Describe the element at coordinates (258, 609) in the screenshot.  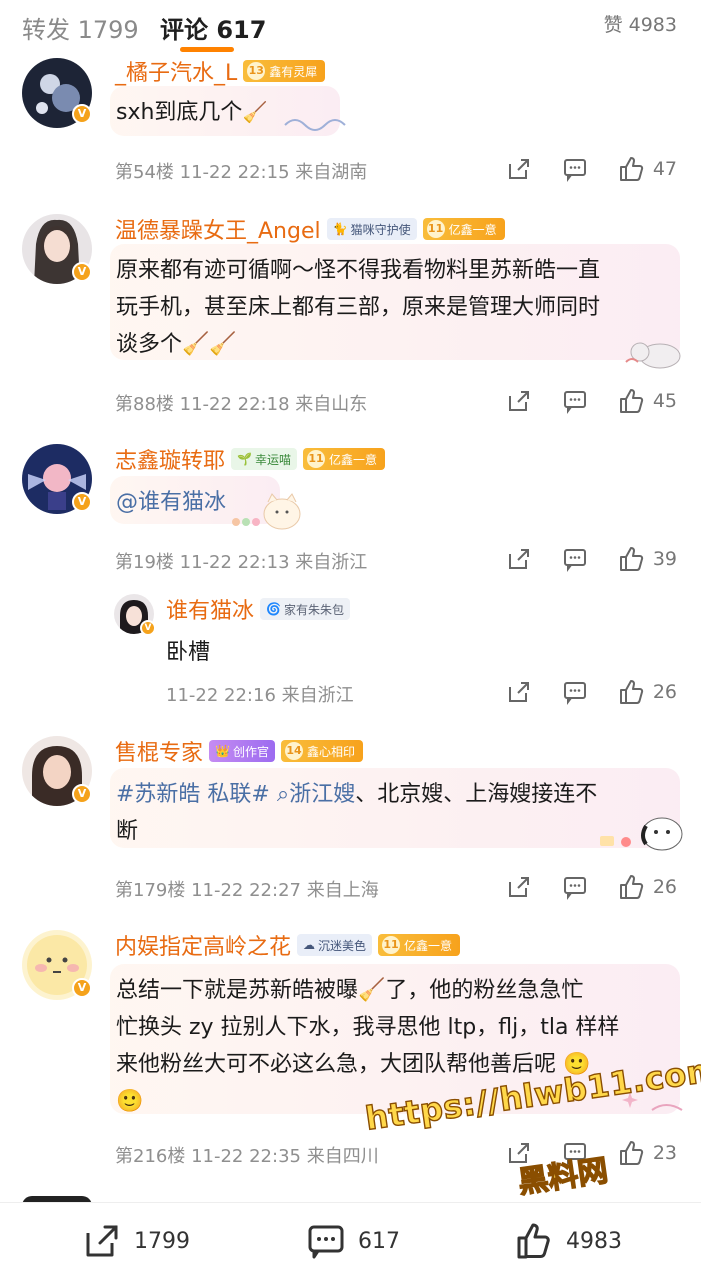
I see `name-row: 谁有猫冰 🌀 家有朱朱包` at that location.